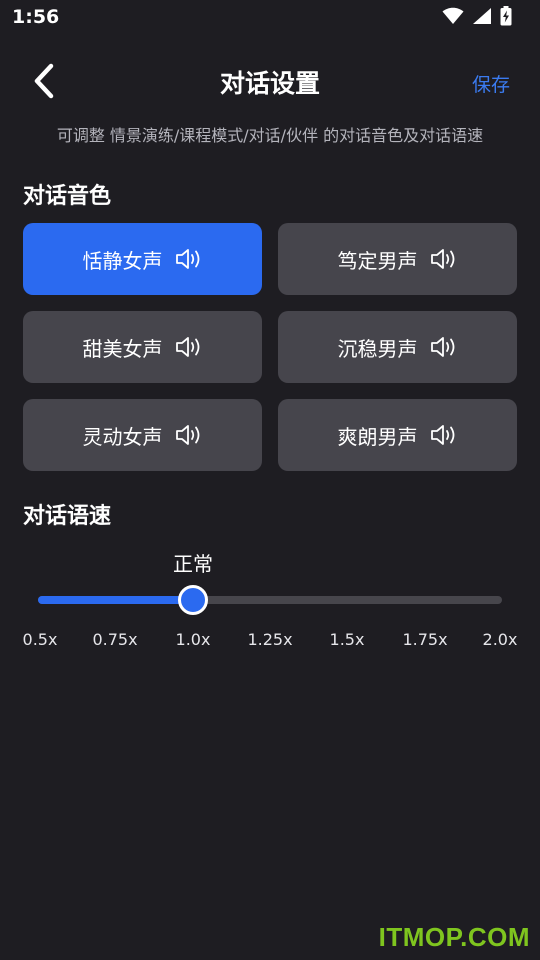 This screenshot has height=960, width=540. Describe the element at coordinates (270, 135) in the screenshot. I see `settings-description: 可调整 情景演练/课程模式/对话/伙伴 的对话音色及对话语速` at that location.